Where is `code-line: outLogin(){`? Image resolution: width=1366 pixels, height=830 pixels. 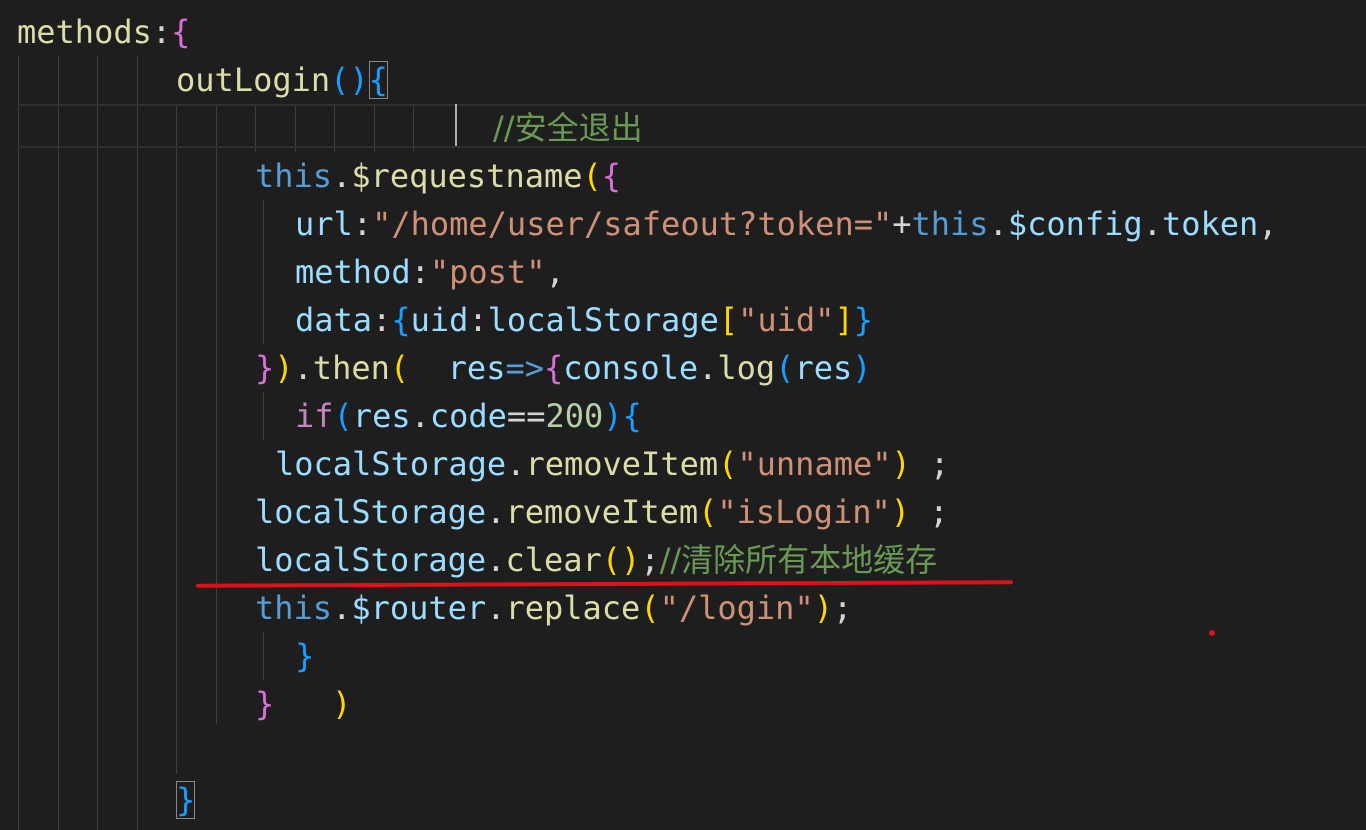 code-line: outLogin(){ is located at coordinates (282, 80).